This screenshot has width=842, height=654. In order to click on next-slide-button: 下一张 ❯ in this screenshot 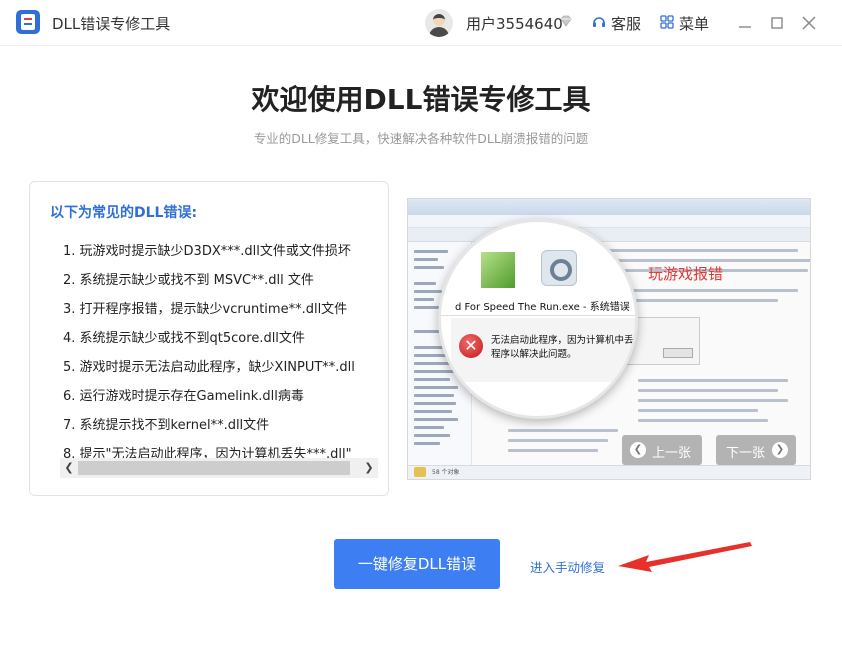, I will do `click(756, 450)`.